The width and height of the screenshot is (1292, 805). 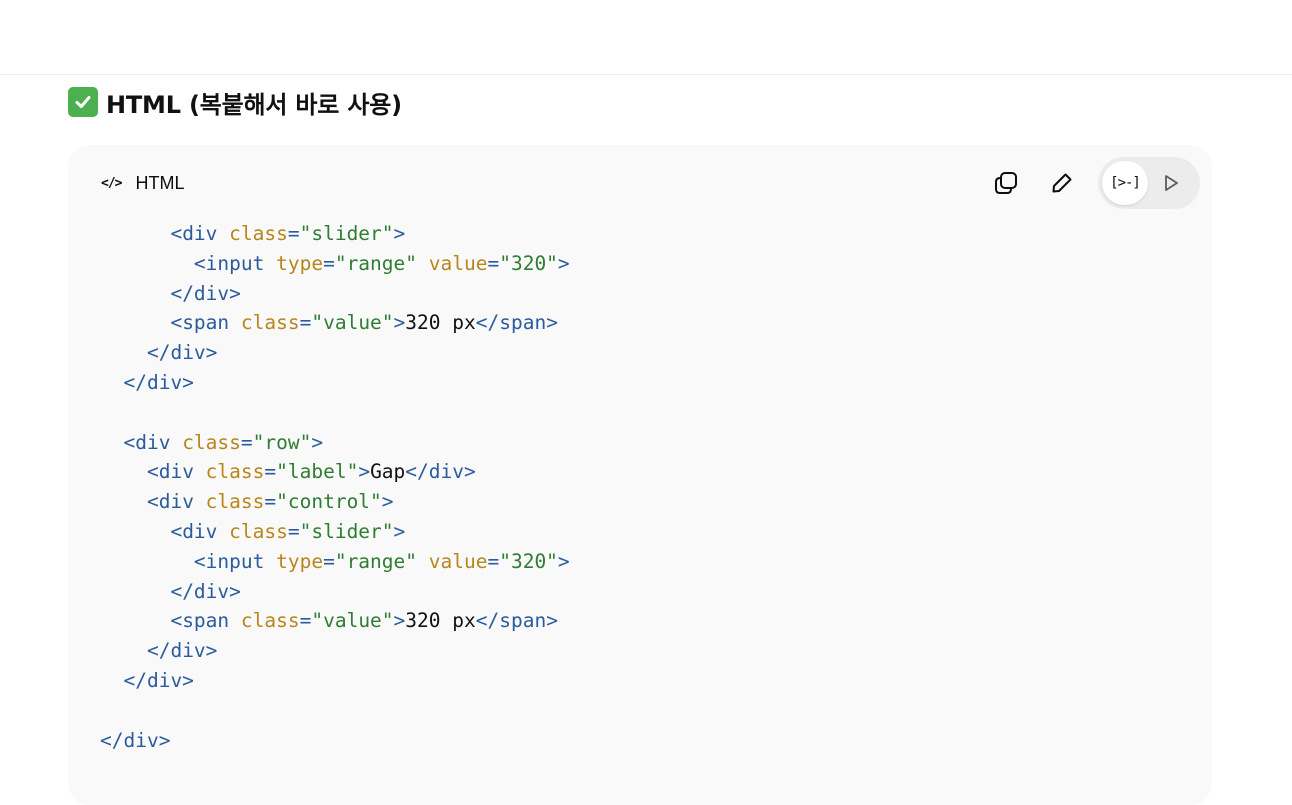 What do you see at coordinates (1125, 183) in the screenshot?
I see `code-view-button: [>-]` at bounding box center [1125, 183].